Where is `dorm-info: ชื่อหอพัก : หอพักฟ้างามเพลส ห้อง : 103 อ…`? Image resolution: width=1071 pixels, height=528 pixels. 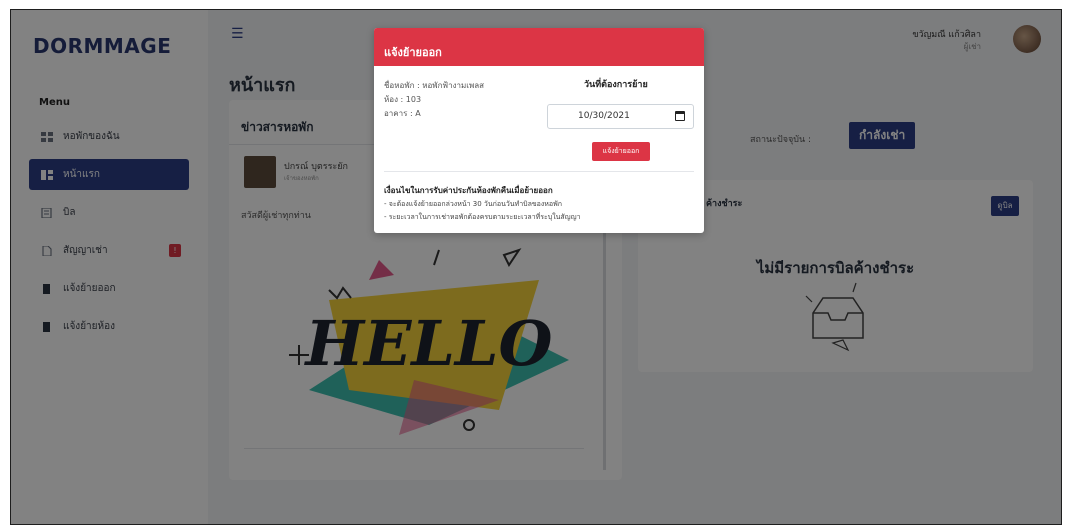
dorm-info: ชื่อหอพัก : หอพักฟ้างามเพลส ห้อง : 103 อ… is located at coordinates (434, 100).